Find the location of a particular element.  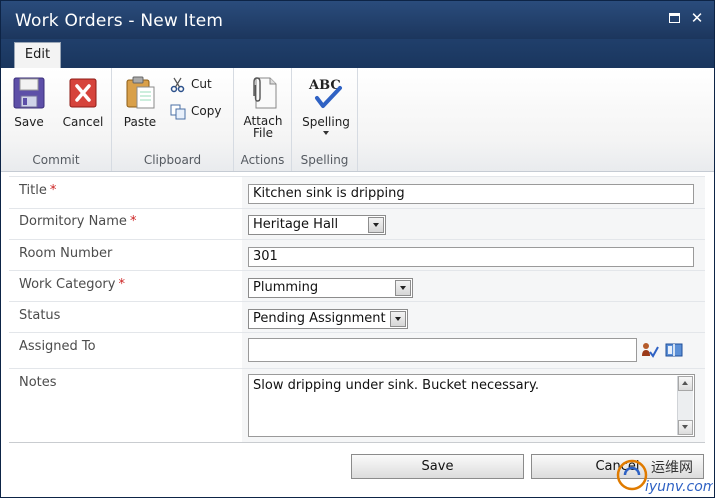

ribbon-group-commit: Save Cancel Commit is located at coordinates (56, 119).